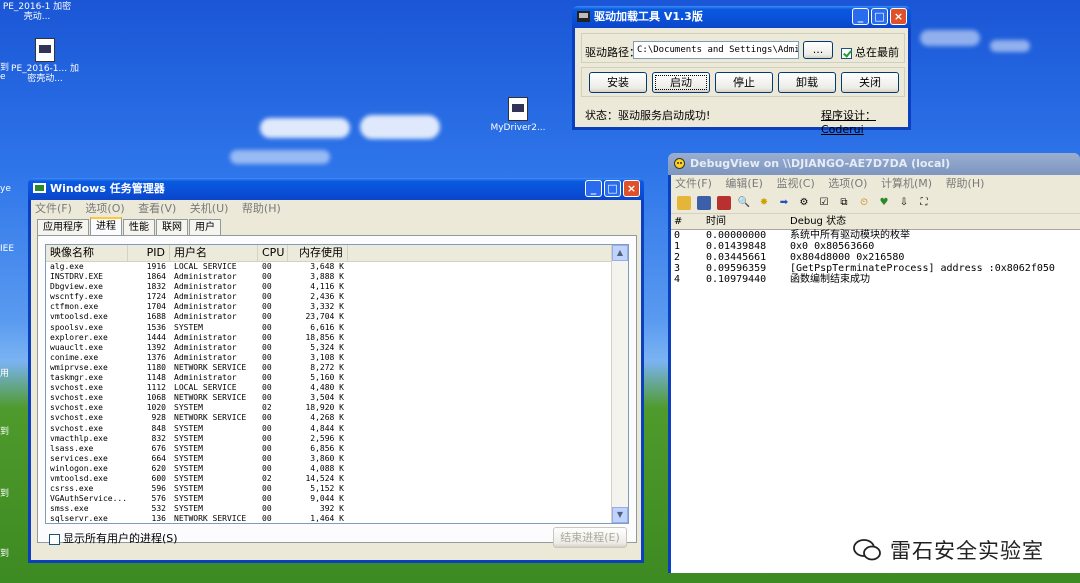 The image size is (1080, 583). I want to click on process-row: wmiprvse.exe 1180 NETWORK SERVICE 00 8,272 K, so click(337, 368).